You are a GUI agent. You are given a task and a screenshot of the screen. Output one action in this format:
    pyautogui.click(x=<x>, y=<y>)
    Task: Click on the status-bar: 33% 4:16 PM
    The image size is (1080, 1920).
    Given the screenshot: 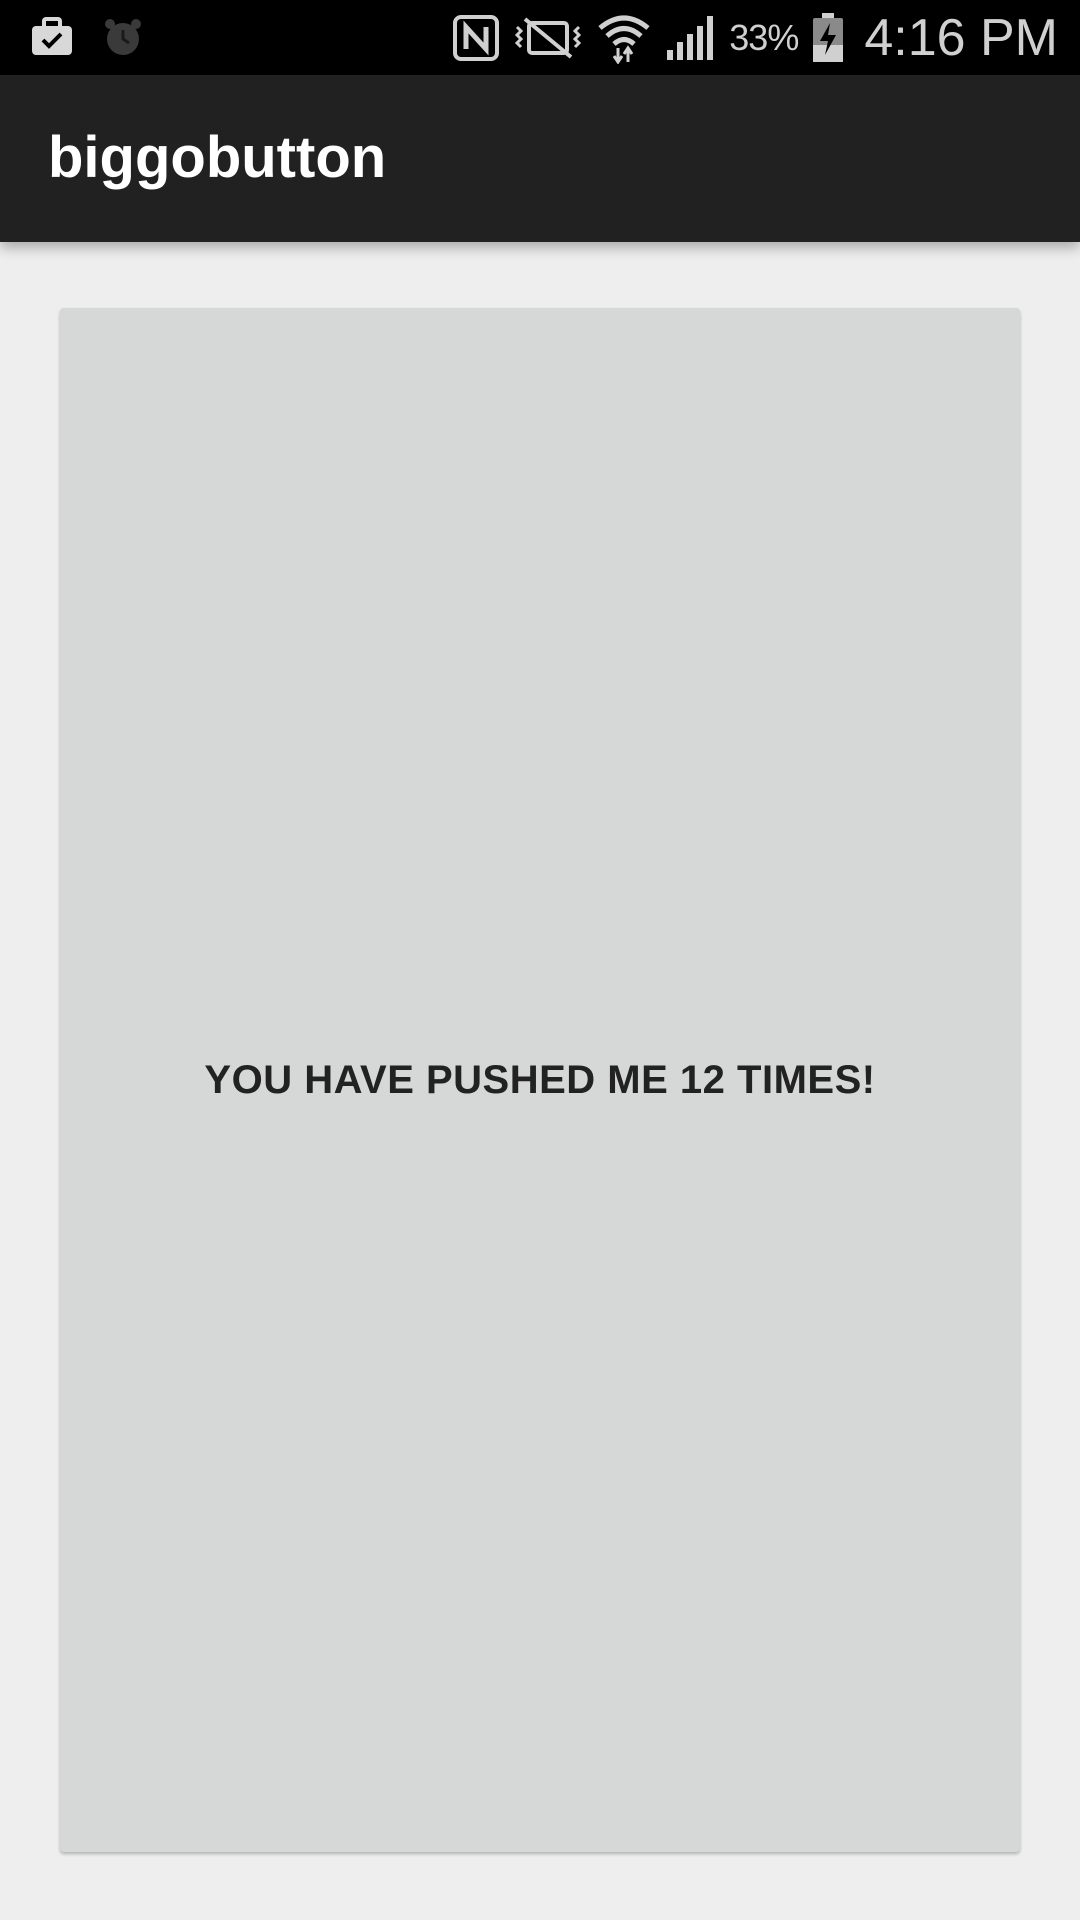 What is the action you would take?
    pyautogui.click(x=540, y=37)
    